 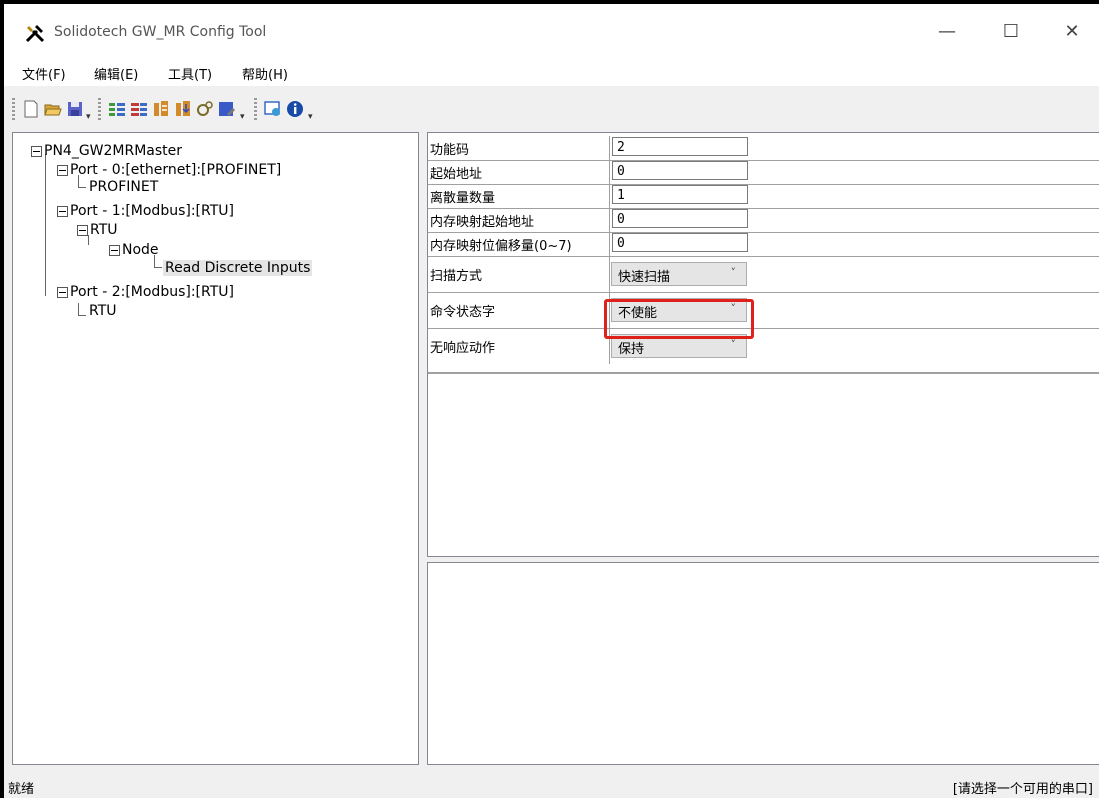 I want to click on tree-node-rtu: RTU, so click(x=97, y=230).